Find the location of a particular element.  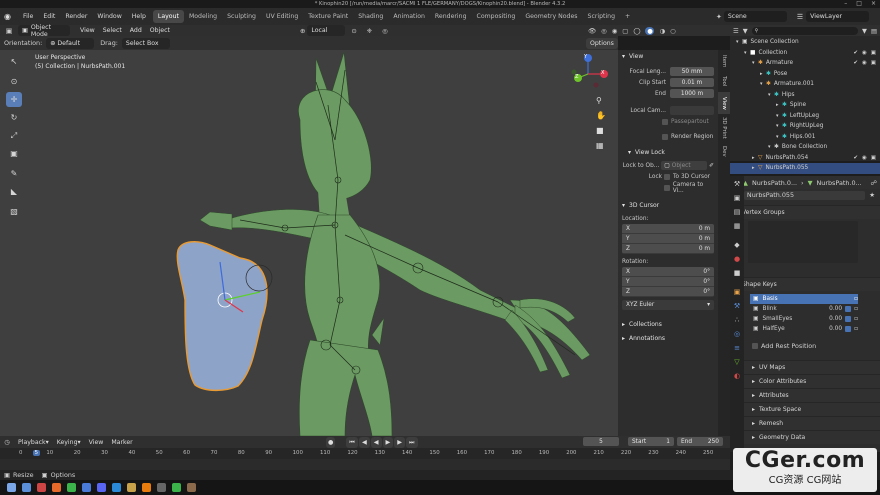

start-frame-field: Start 1 is located at coordinates (651, 441).